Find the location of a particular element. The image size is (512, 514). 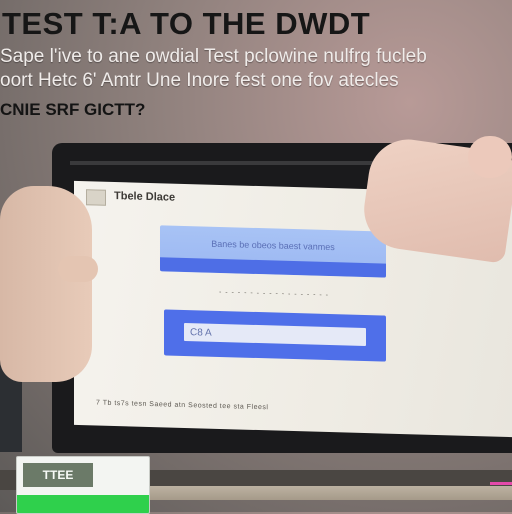

left-hand is located at coordinates (46, 284).